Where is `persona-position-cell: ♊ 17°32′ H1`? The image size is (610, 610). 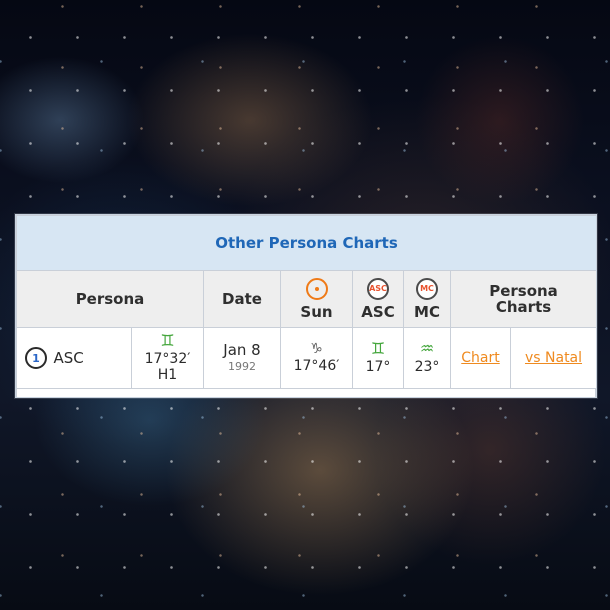 persona-position-cell: ♊ 17°32′ H1 is located at coordinates (167, 358).